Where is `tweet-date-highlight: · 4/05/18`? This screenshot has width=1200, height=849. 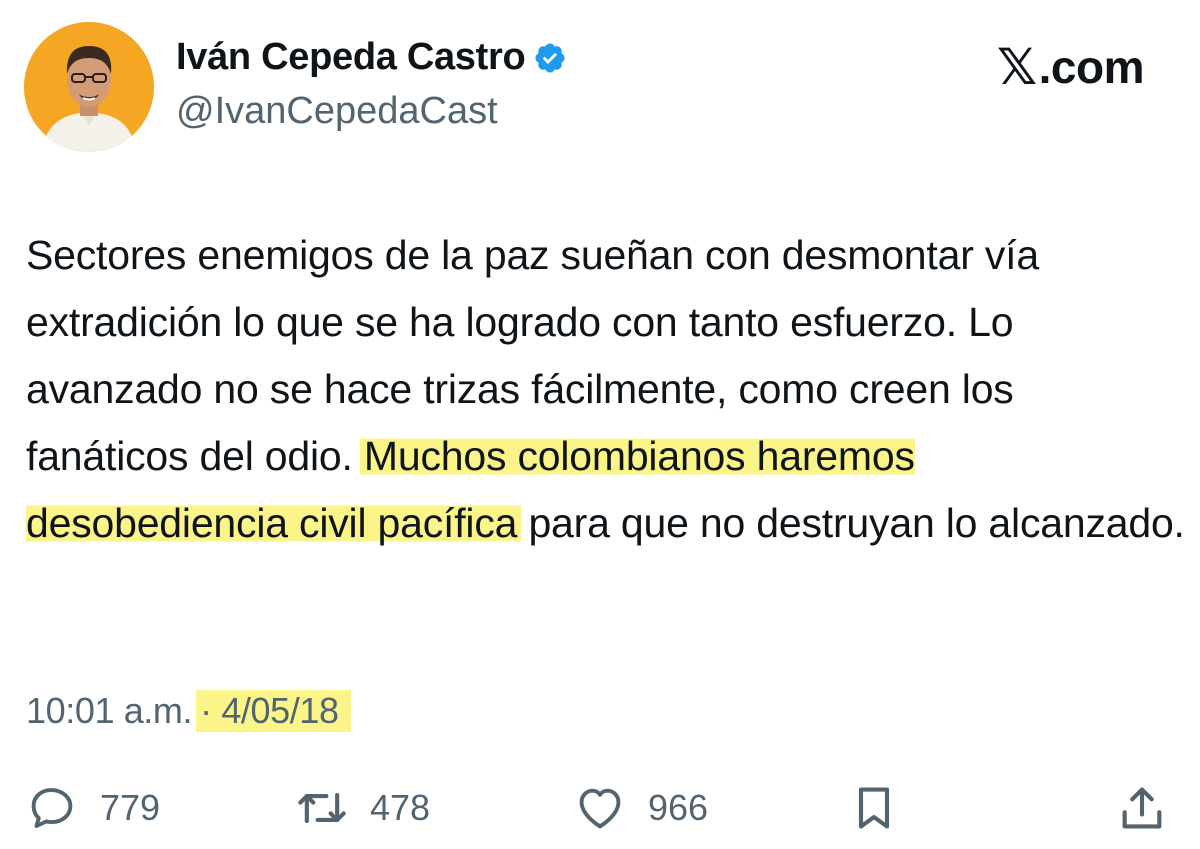
tweet-date-highlight: · 4/05/18 is located at coordinates (273, 711).